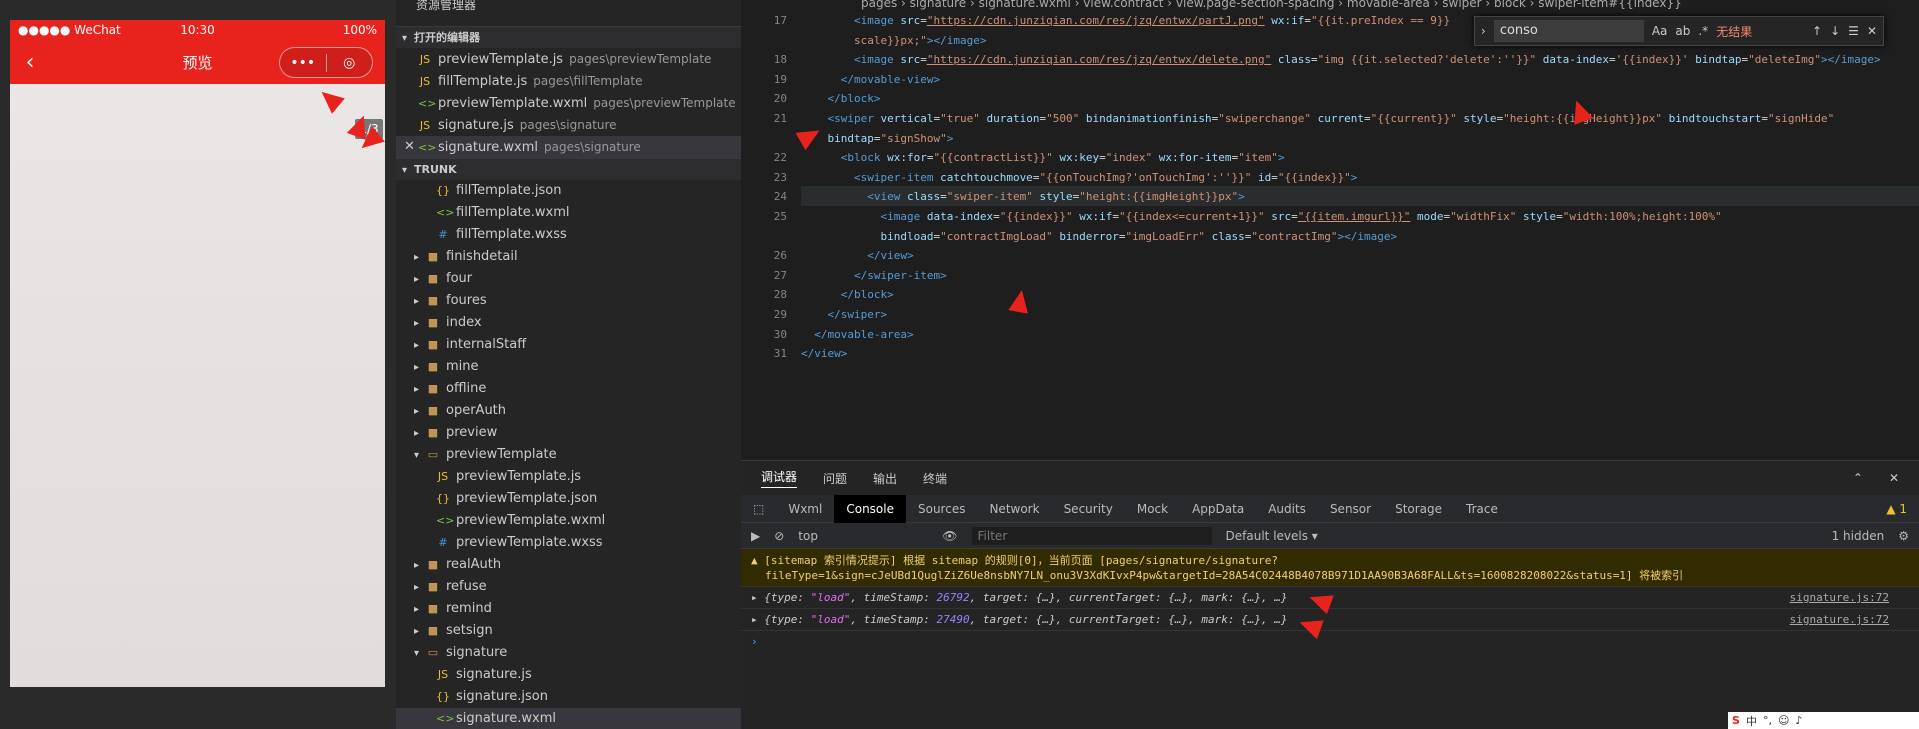 This screenshot has width=1919, height=729. Describe the element at coordinates (870, 508) in the screenshot. I see `devtools-tab: Console` at that location.